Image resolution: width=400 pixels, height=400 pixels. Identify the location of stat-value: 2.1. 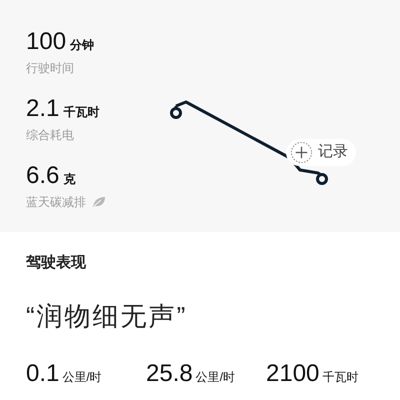
(43, 109).